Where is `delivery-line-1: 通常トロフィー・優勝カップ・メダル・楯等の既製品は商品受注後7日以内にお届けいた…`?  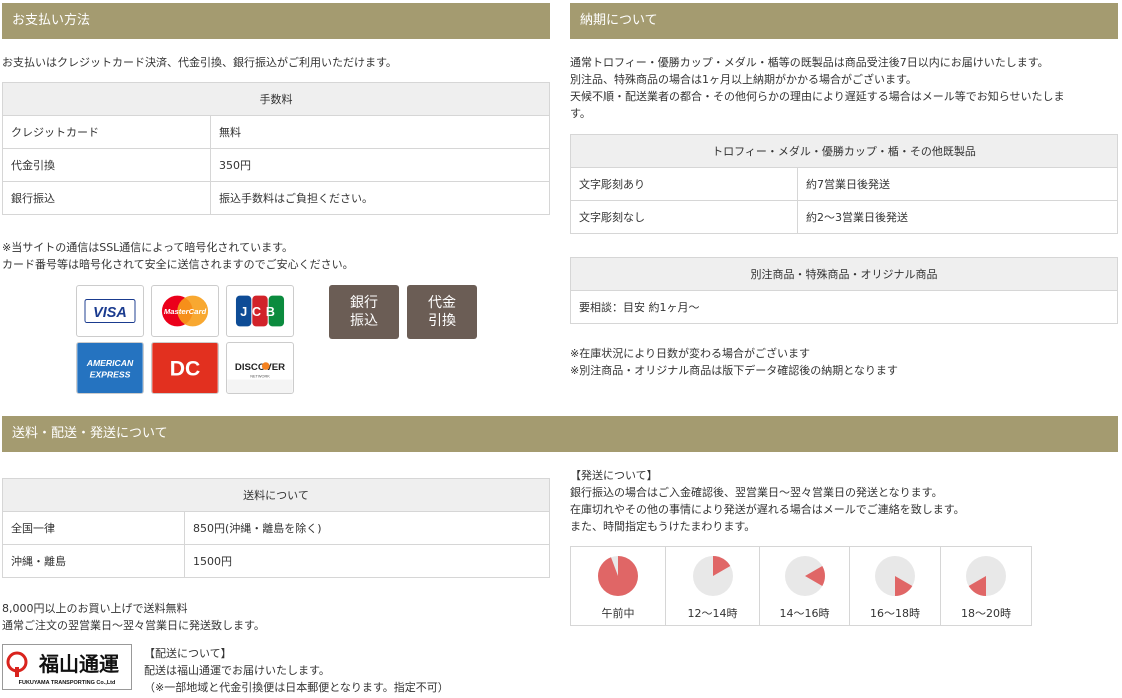
delivery-line-1: 通常トロフィー・優勝カップ・メダル・楯等の既製品は商品受注後7日以内にお届けいた… is located at coordinates (809, 62).